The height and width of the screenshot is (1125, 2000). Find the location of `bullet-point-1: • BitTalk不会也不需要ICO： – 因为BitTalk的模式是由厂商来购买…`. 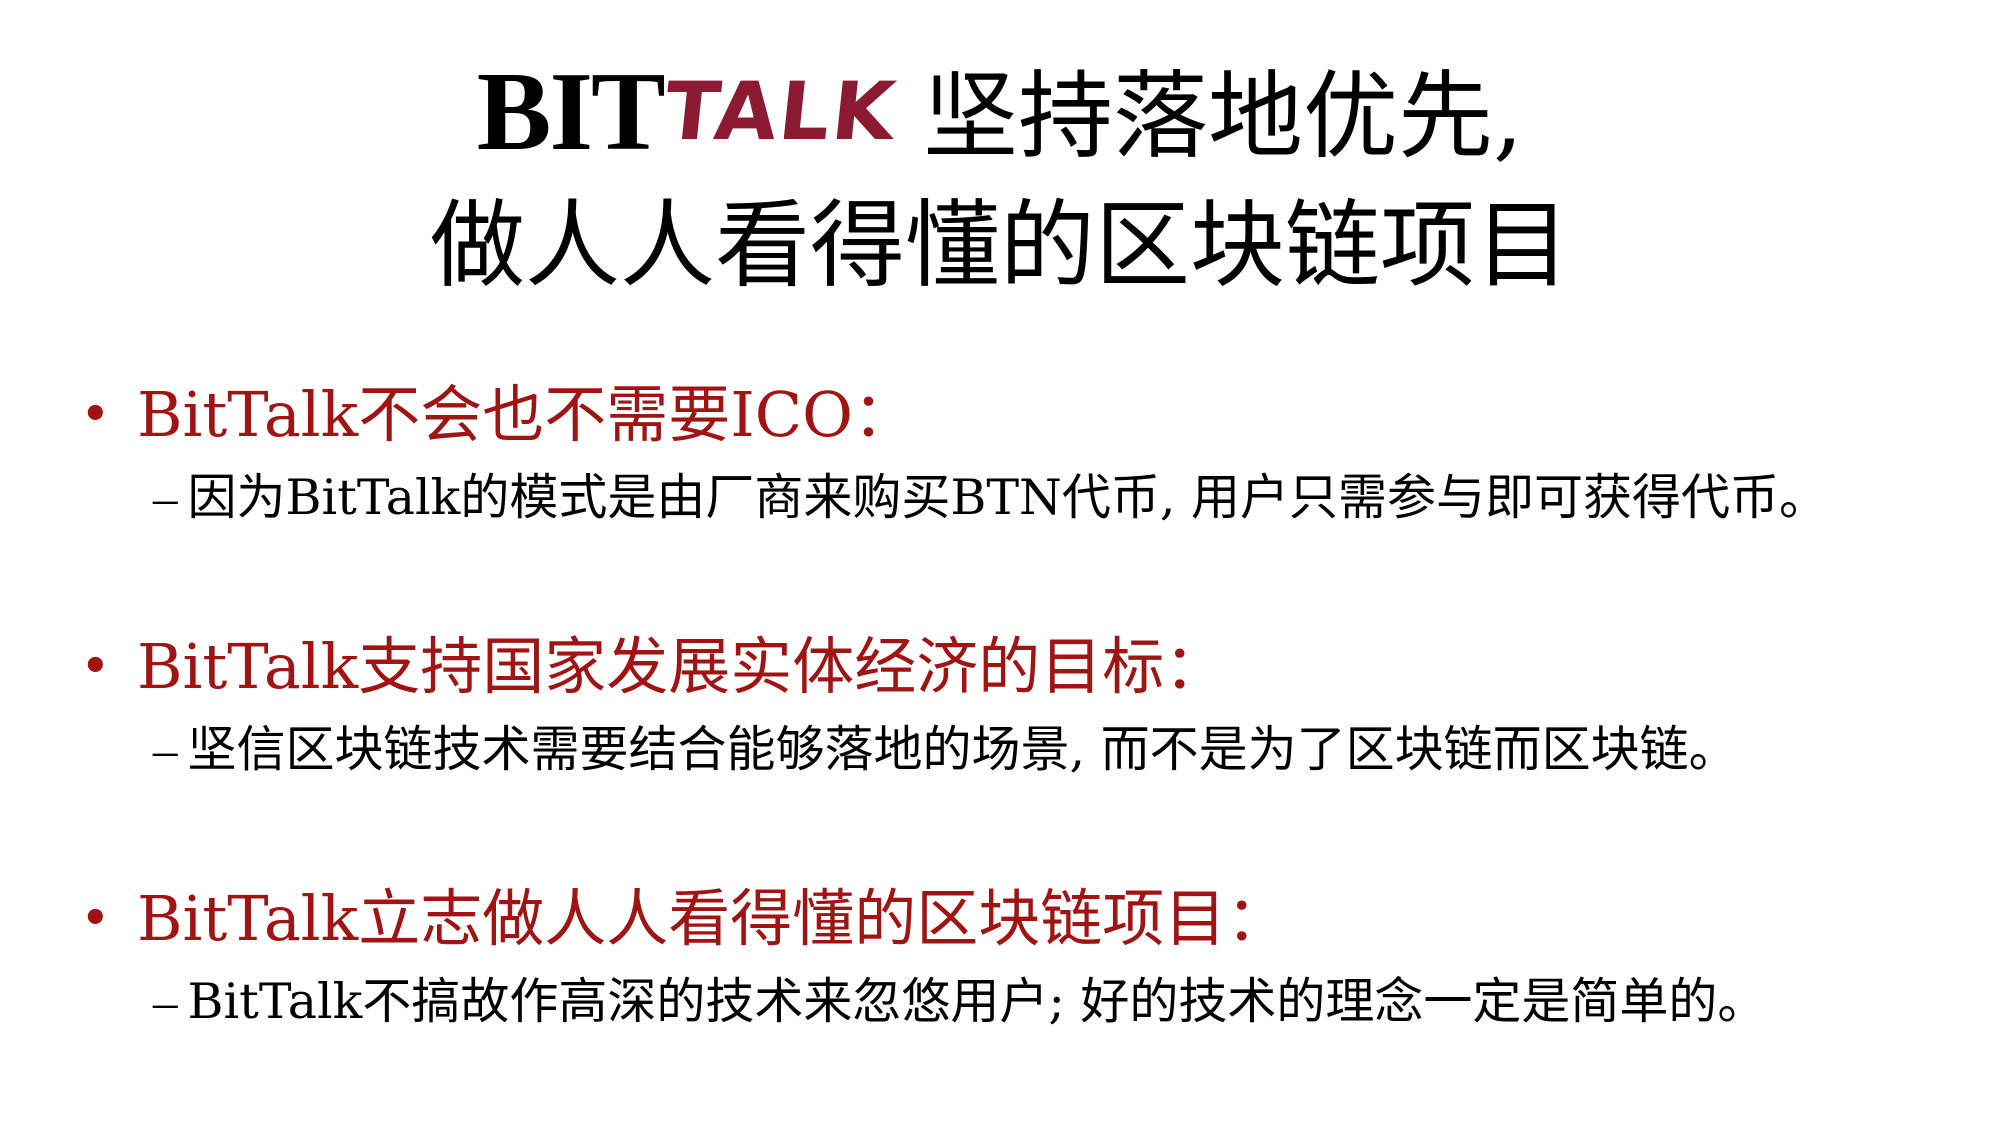

bullet-point-1: • BitTalk不会也不需要ICO： – 因为BitTalk的模式是由厂商来购买… is located at coordinates (1030, 452).